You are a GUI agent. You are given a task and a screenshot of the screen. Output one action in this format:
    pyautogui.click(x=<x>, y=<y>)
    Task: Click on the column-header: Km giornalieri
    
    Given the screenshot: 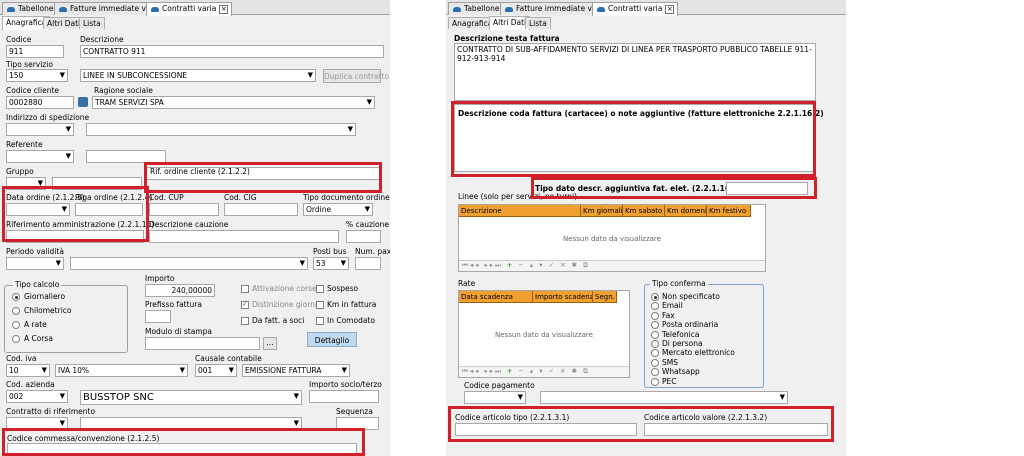 What is the action you would take?
    pyautogui.click(x=602, y=211)
    